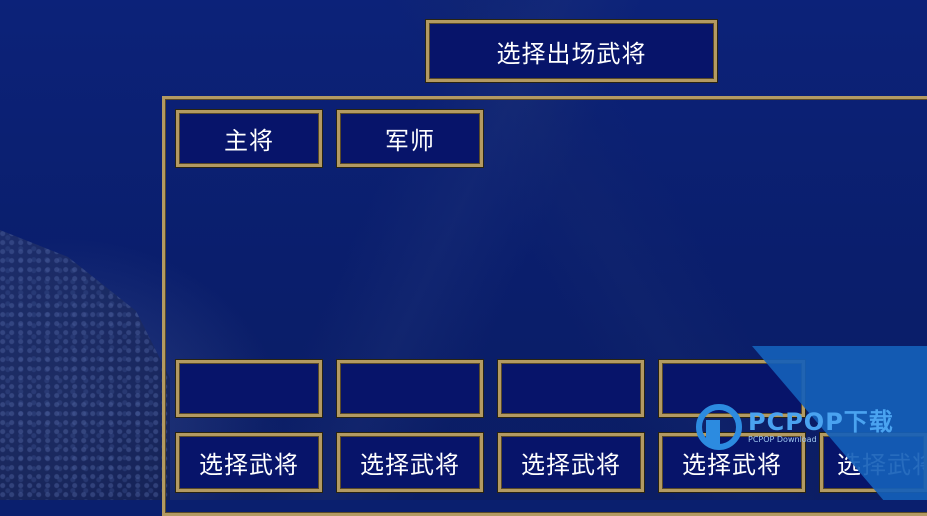  Describe the element at coordinates (571, 51) in the screenshot. I see `select-heroes-title: 选择出场武将` at that location.